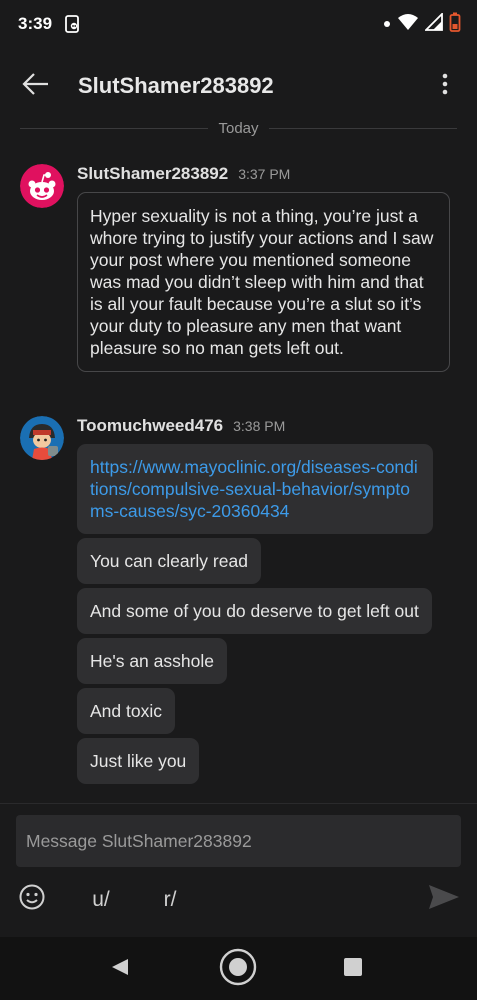 This screenshot has width=477, height=1000. What do you see at coordinates (169, 561) in the screenshot?
I see `message-bubble: You can clearly read` at bounding box center [169, 561].